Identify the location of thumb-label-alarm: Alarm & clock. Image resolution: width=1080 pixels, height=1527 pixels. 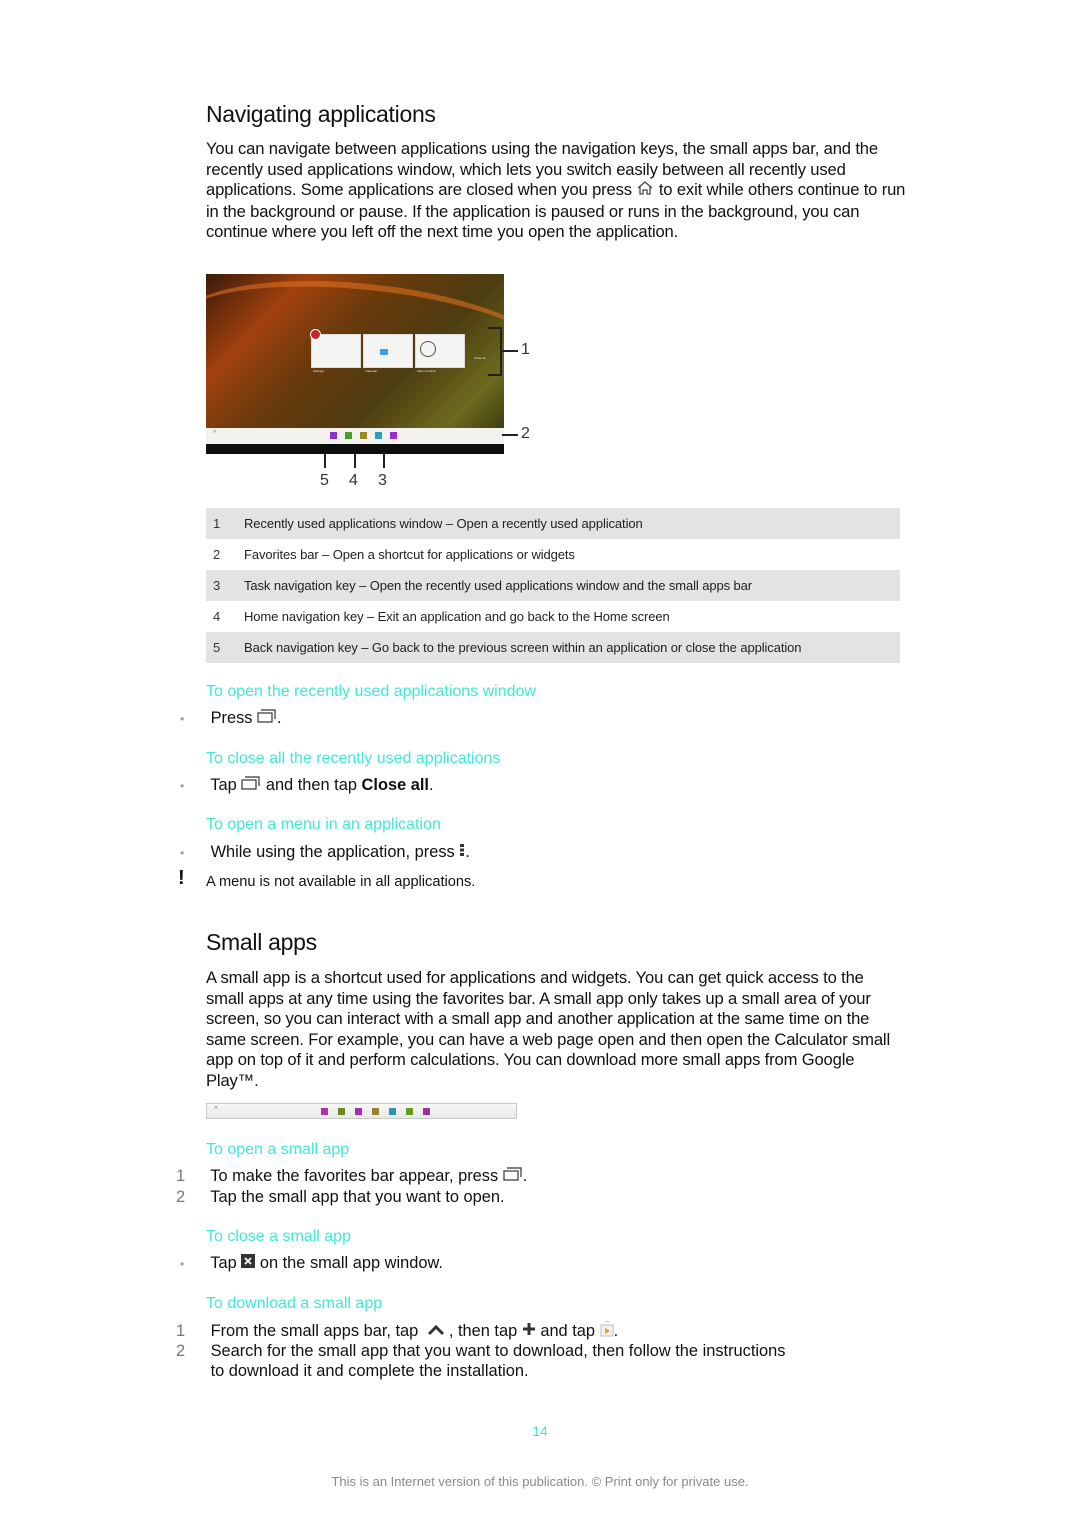
(426, 371).